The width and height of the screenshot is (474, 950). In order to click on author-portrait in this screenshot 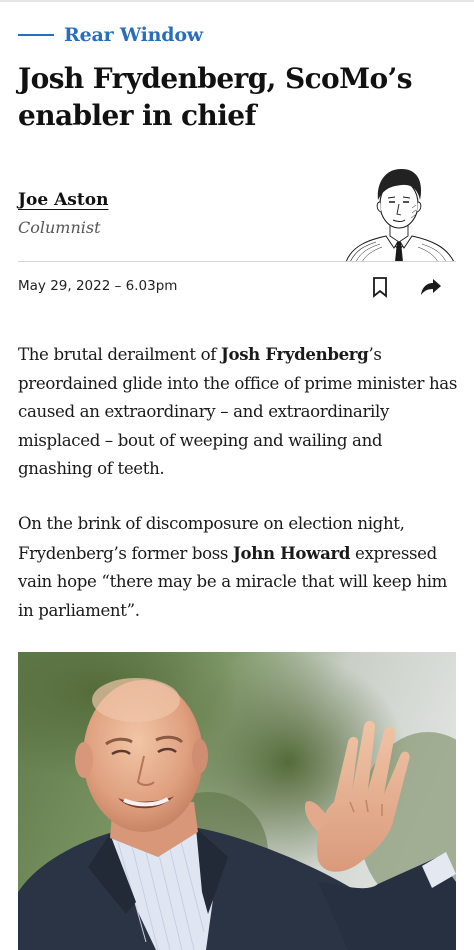, I will do `click(399, 210)`.